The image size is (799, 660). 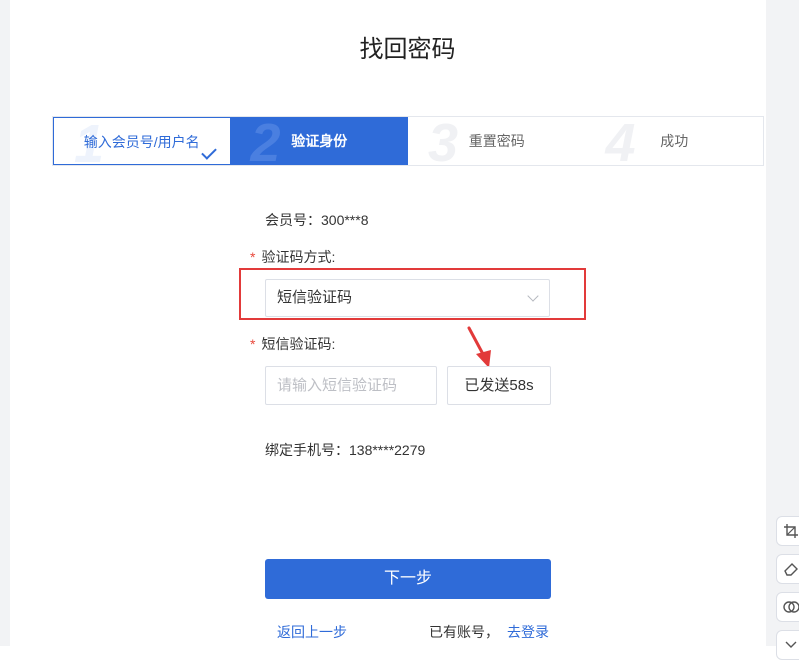 I want to click on step-label: 成功, so click(x=674, y=141).